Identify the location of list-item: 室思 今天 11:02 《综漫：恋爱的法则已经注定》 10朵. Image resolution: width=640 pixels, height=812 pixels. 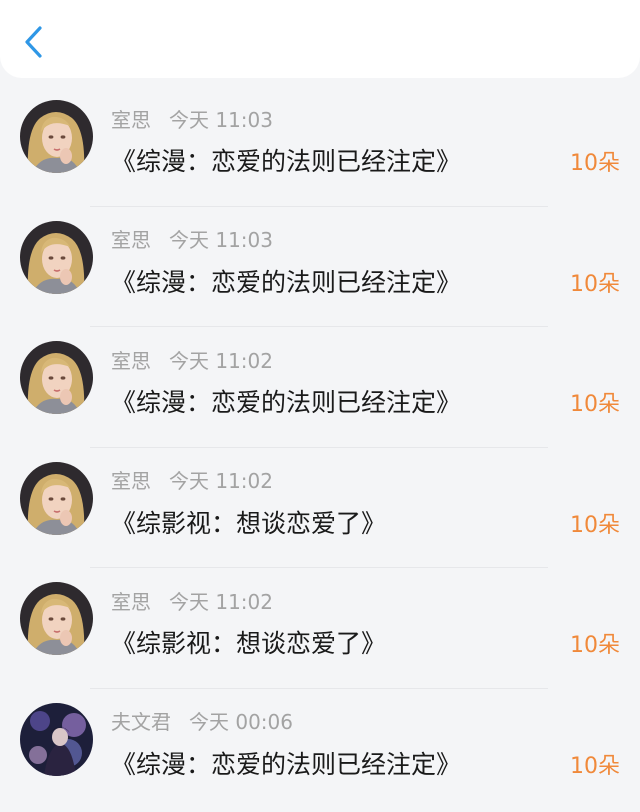
(320, 387).